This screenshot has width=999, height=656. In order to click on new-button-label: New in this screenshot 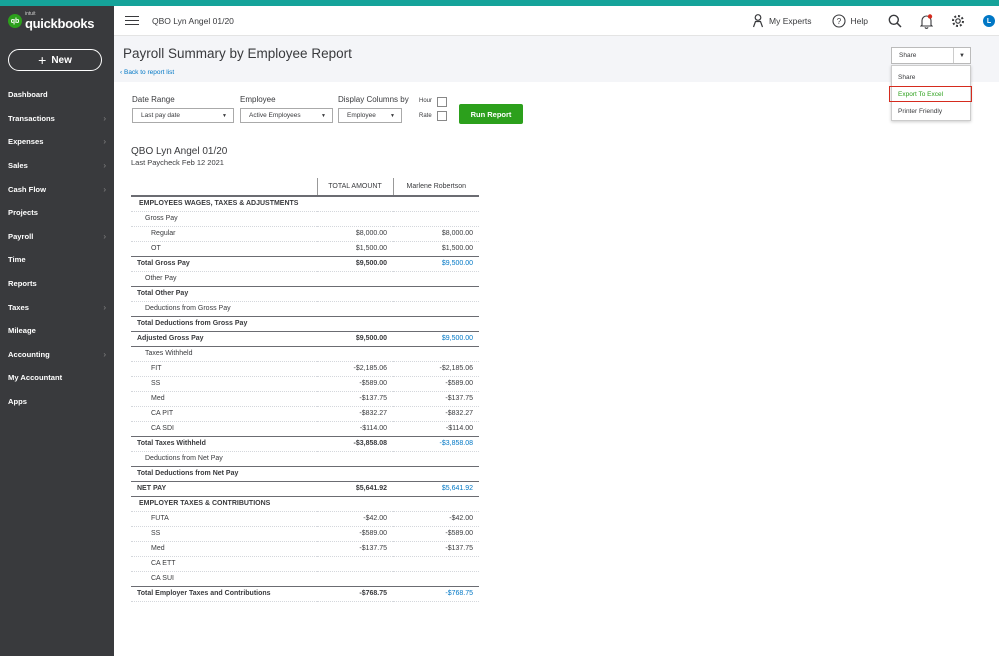, I will do `click(61, 60)`.